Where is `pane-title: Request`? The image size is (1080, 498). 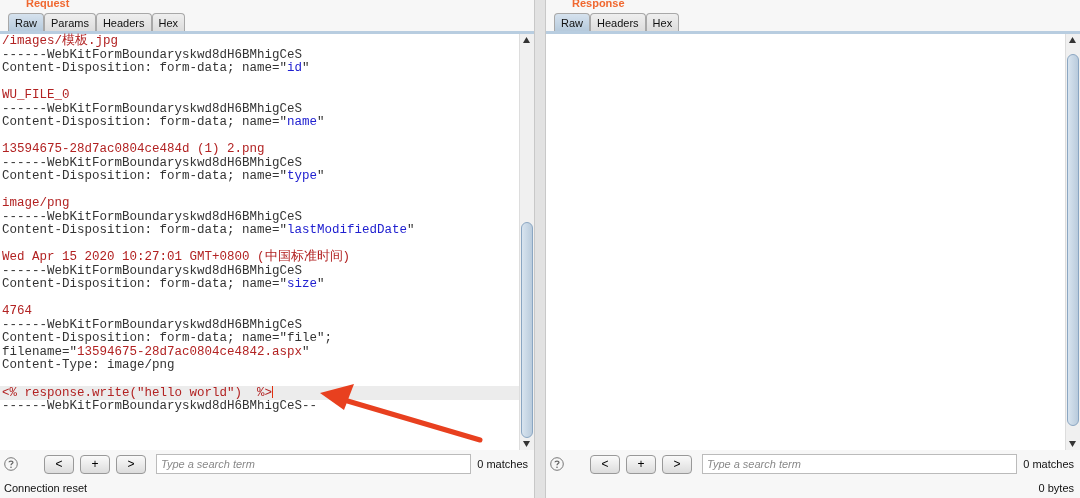
pane-title: Request is located at coordinates (48, 4).